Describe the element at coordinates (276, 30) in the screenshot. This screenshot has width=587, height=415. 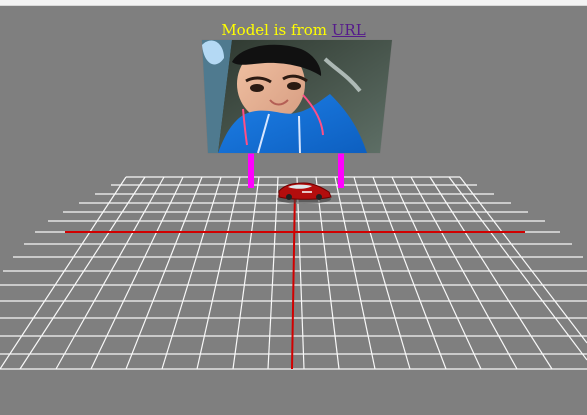
I see `caption-text: Model is from` at that location.